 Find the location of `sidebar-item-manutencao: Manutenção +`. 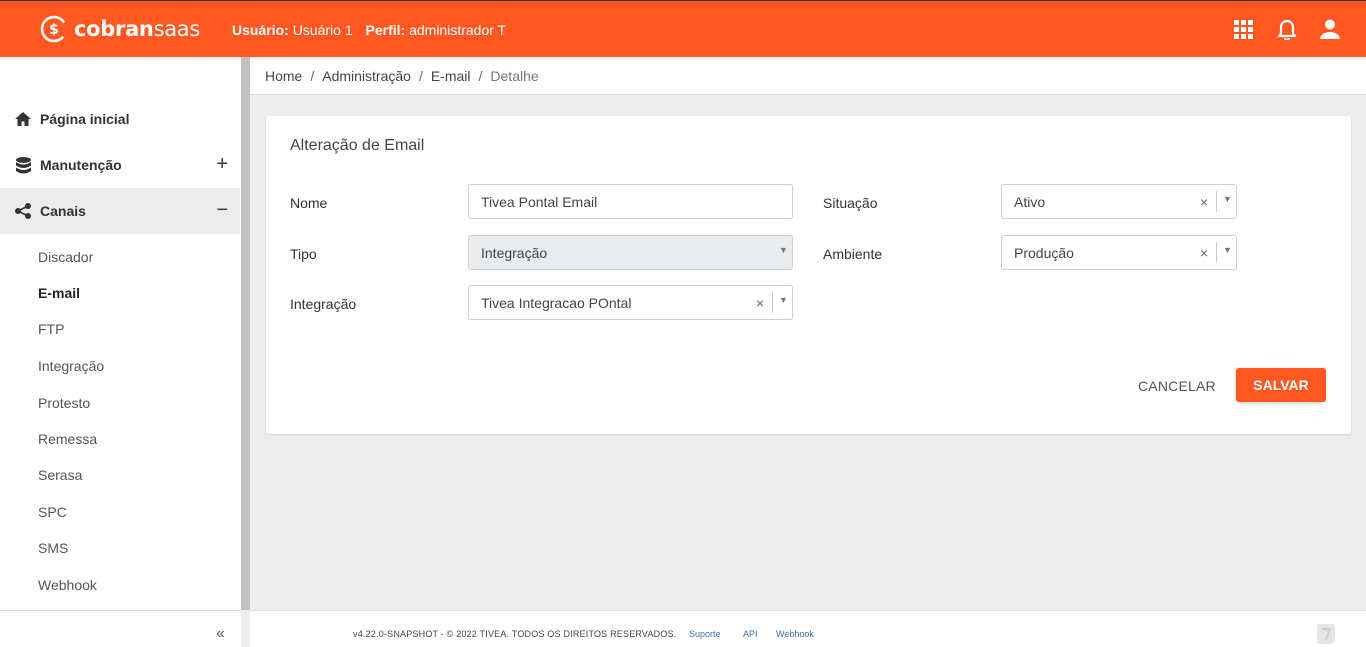

sidebar-item-manutencao: Manutenção + is located at coordinates (120, 165).